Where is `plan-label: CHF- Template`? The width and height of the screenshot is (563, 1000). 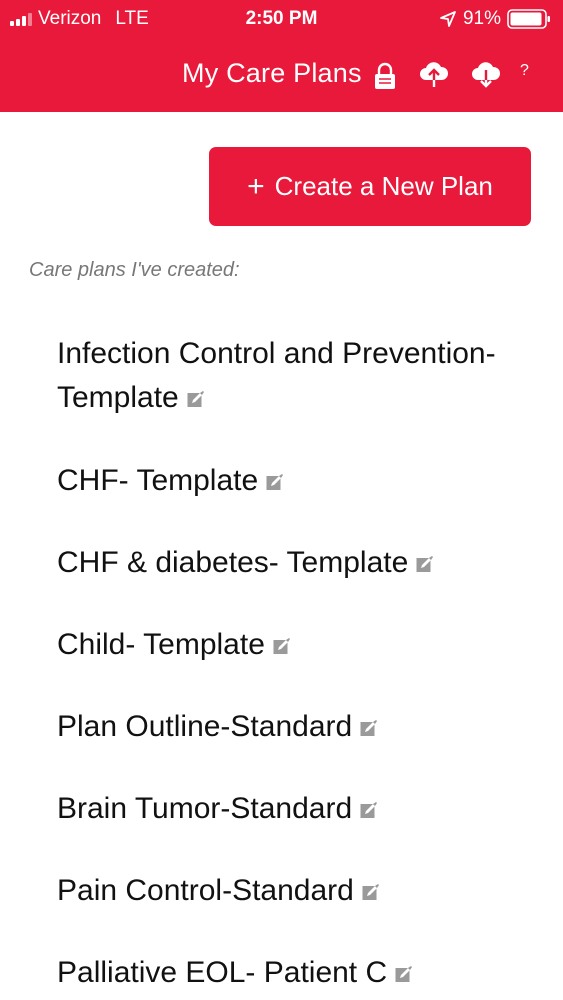
plan-label: CHF- Template is located at coordinates (157, 480).